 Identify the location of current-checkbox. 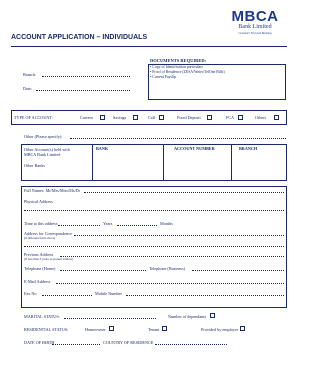
(102, 117).